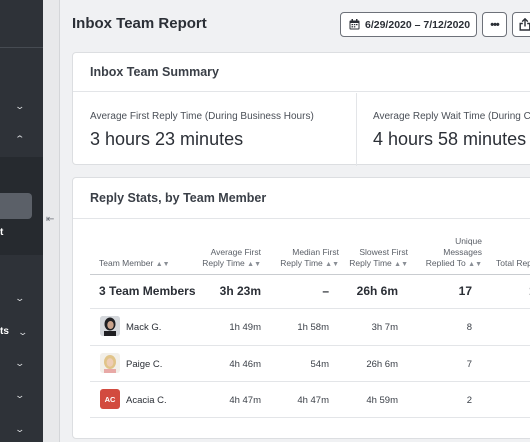 The height and width of the screenshot is (442, 530). What do you see at coordinates (1, 232) in the screenshot?
I see `sidebar-item-label: t` at bounding box center [1, 232].